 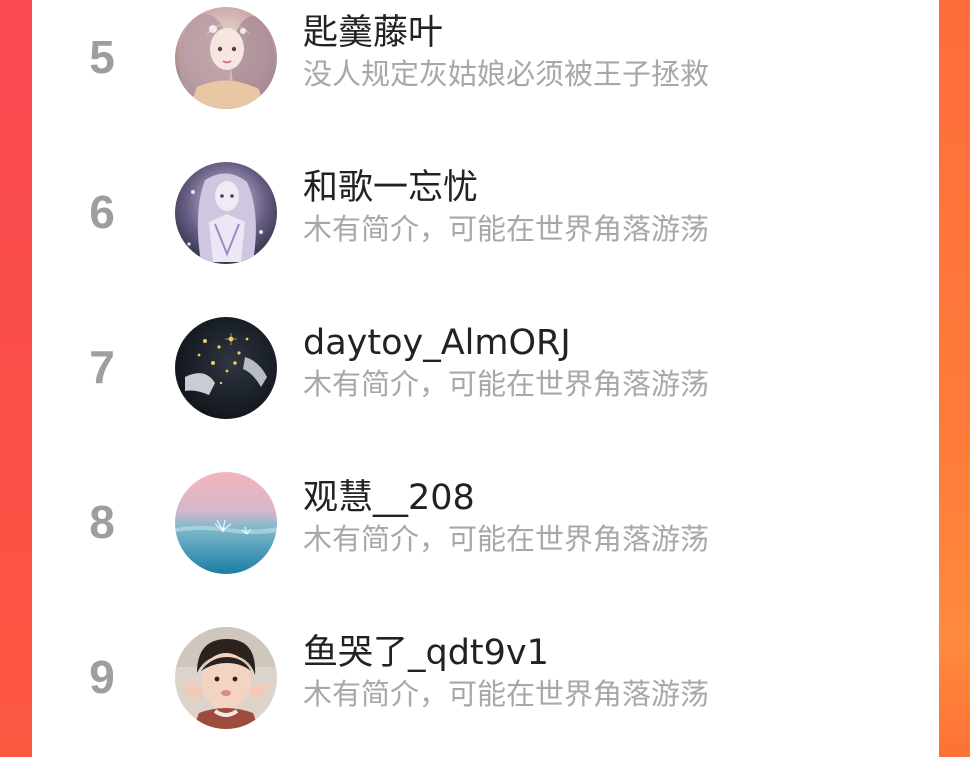 I want to click on ranking-row: 9 鱼哭了_qdt9v1 木有简介，可能在世界角落游荡, so click(x=485, y=677).